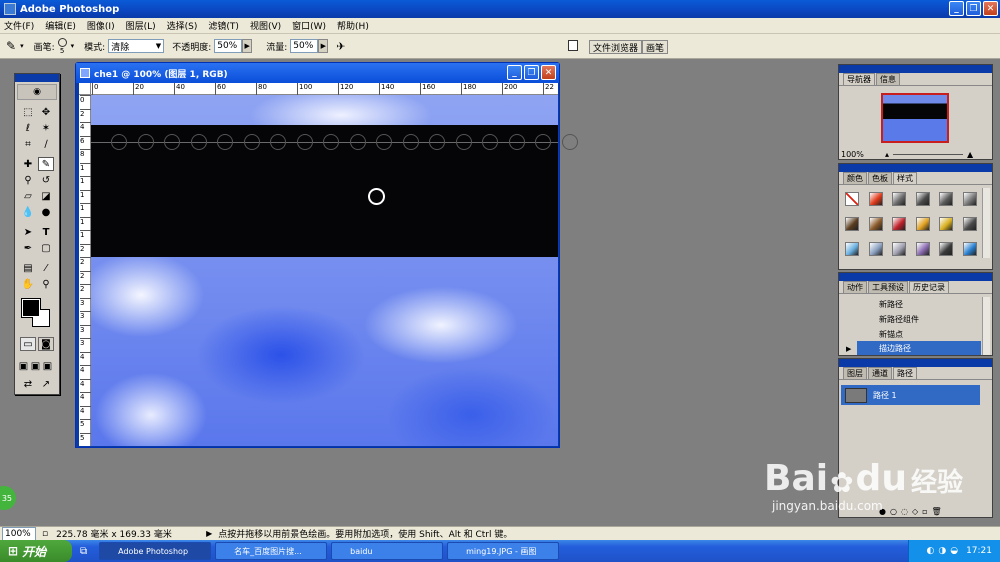 Image resolution: width=1000 pixels, height=562 pixels. I want to click on zoom-tool-icon: ⚲, so click(46, 284).